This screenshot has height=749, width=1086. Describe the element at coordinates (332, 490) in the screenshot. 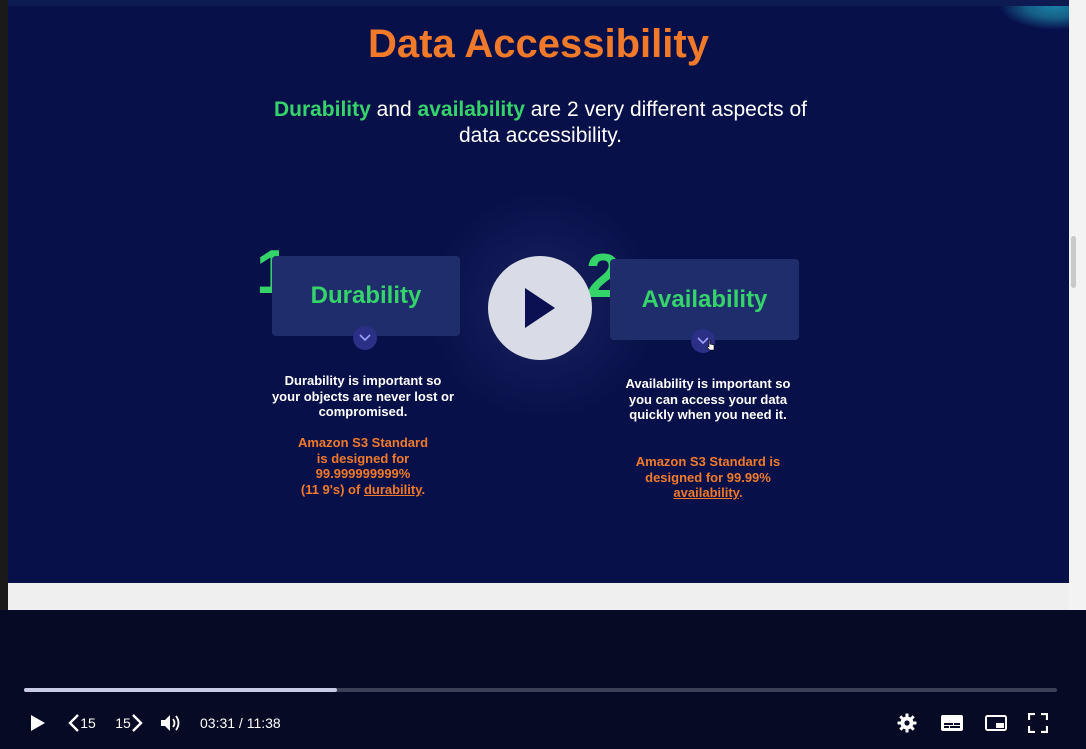

I see `durability-note-prefix: (11 9's) of` at that location.